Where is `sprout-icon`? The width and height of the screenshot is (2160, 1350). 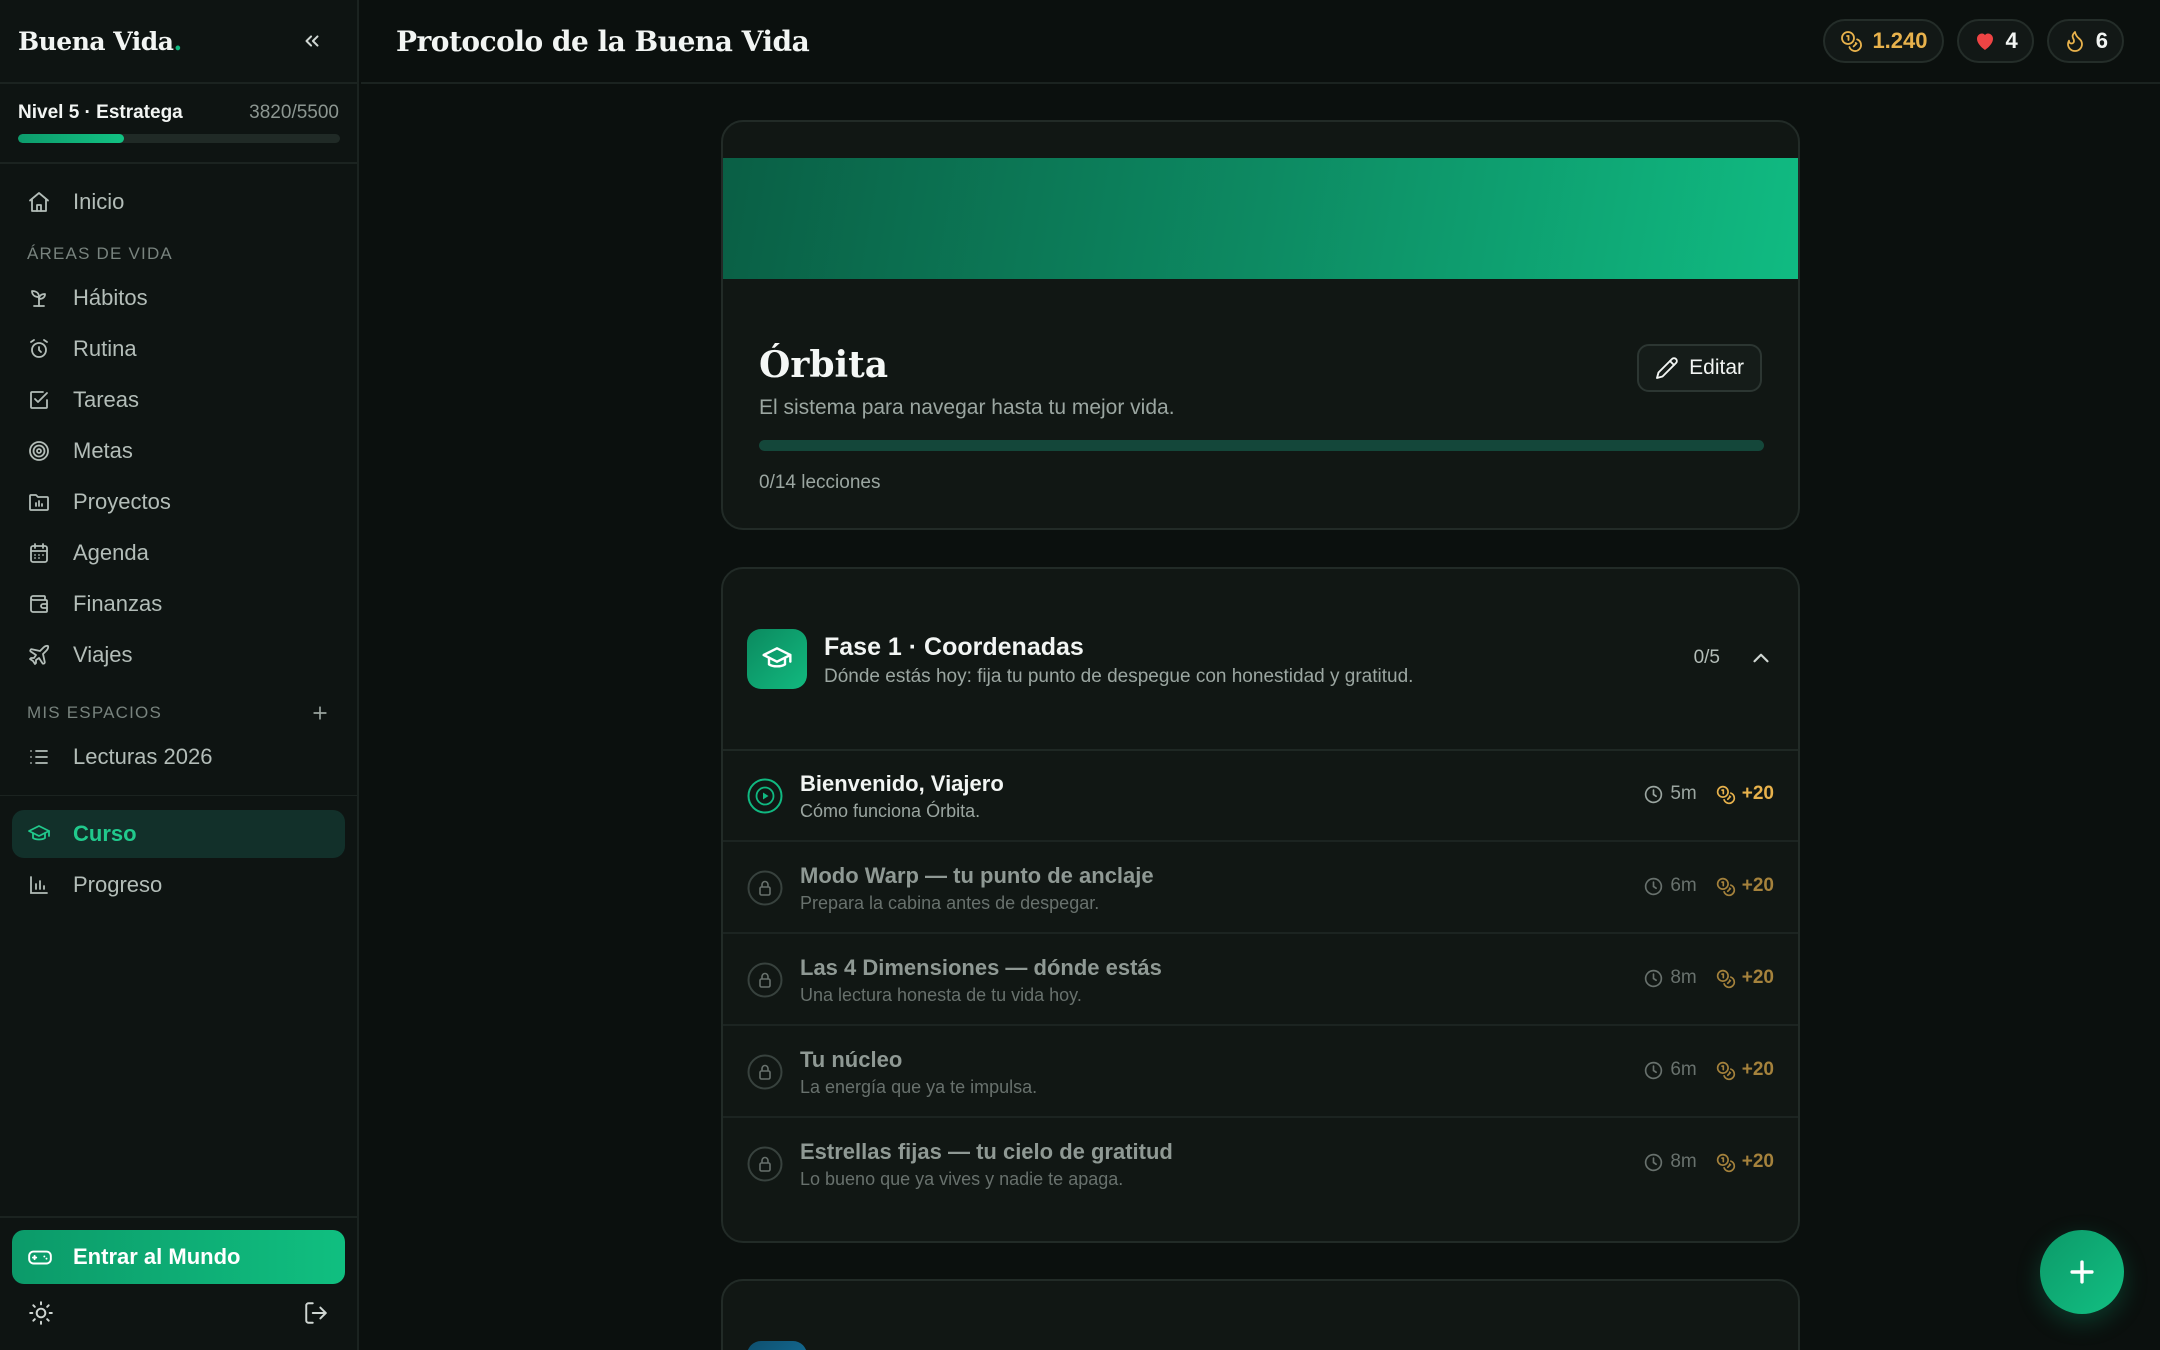 sprout-icon is located at coordinates (38, 298).